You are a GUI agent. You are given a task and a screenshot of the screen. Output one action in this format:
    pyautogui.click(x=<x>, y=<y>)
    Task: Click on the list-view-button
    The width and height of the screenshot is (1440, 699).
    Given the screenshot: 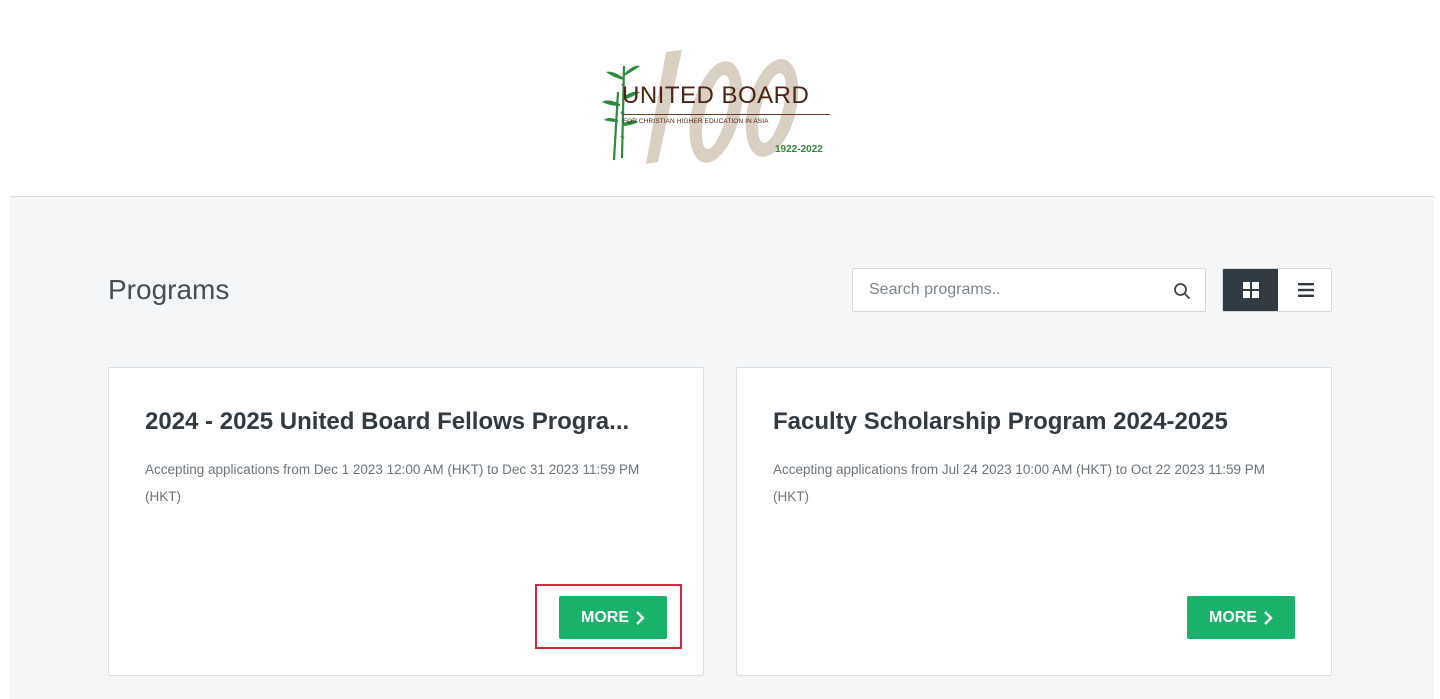 What is the action you would take?
    pyautogui.click(x=1304, y=290)
    